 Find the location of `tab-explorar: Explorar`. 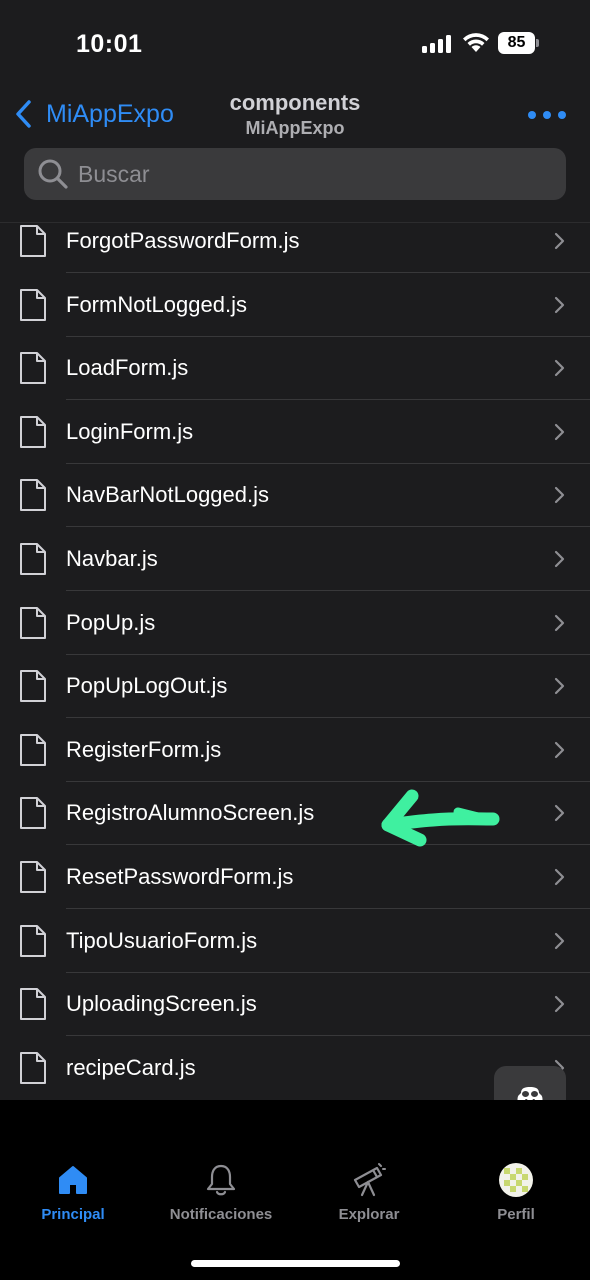

tab-explorar: Explorar is located at coordinates (369, 1197).